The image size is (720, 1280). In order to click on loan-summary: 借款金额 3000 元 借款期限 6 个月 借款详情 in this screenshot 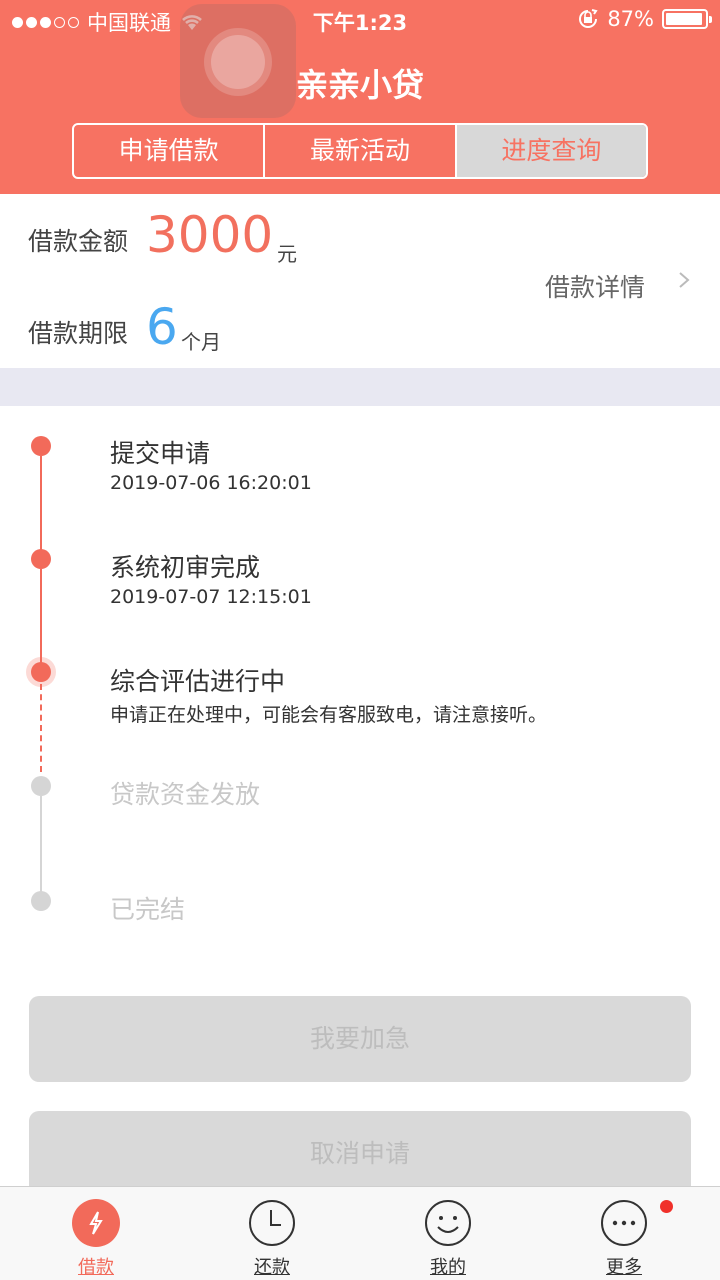, I will do `click(360, 281)`.